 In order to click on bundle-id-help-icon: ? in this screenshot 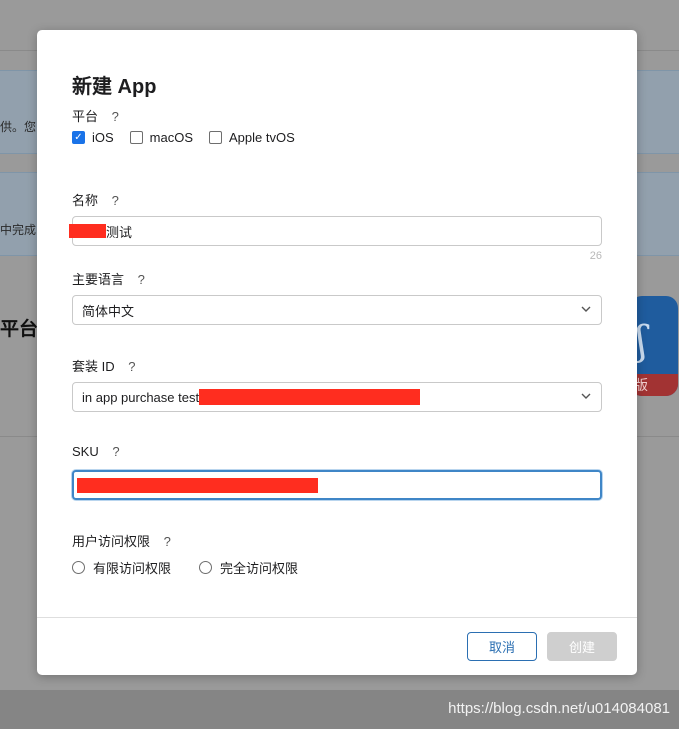, I will do `click(131, 366)`.